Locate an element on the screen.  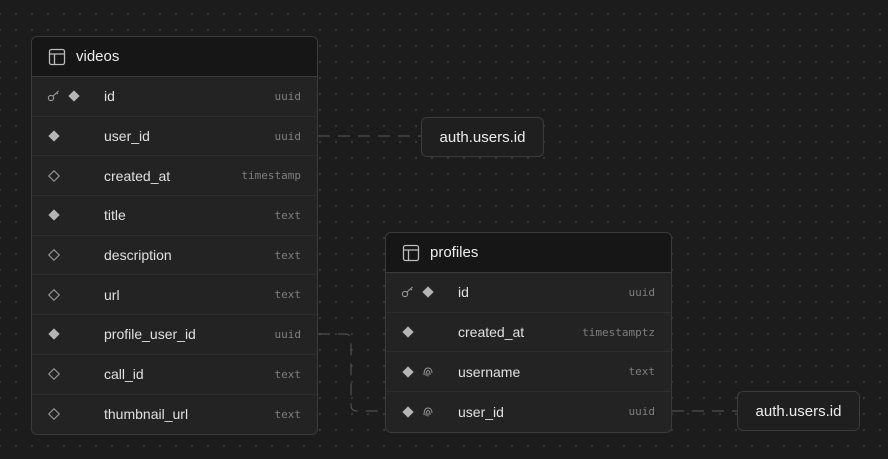
column-name: username is located at coordinates (489, 371).